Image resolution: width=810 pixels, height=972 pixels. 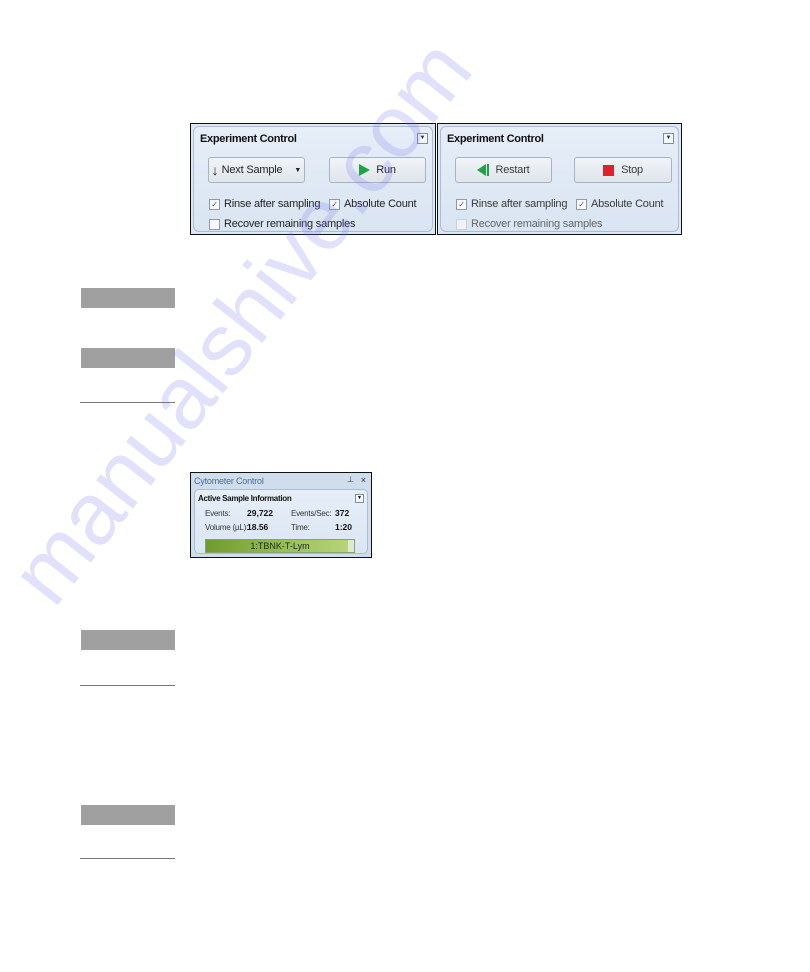 I want to click on sample-progress-bar: 1:TBNK-T-Lym, so click(x=280, y=546).